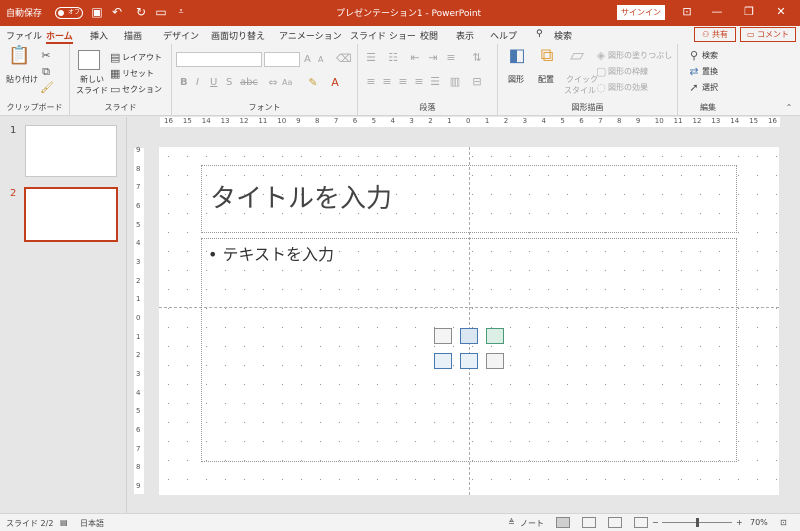  What do you see at coordinates (628, 87) in the screenshot?
I see `shape-effects-button: 図形の効果` at bounding box center [628, 87].